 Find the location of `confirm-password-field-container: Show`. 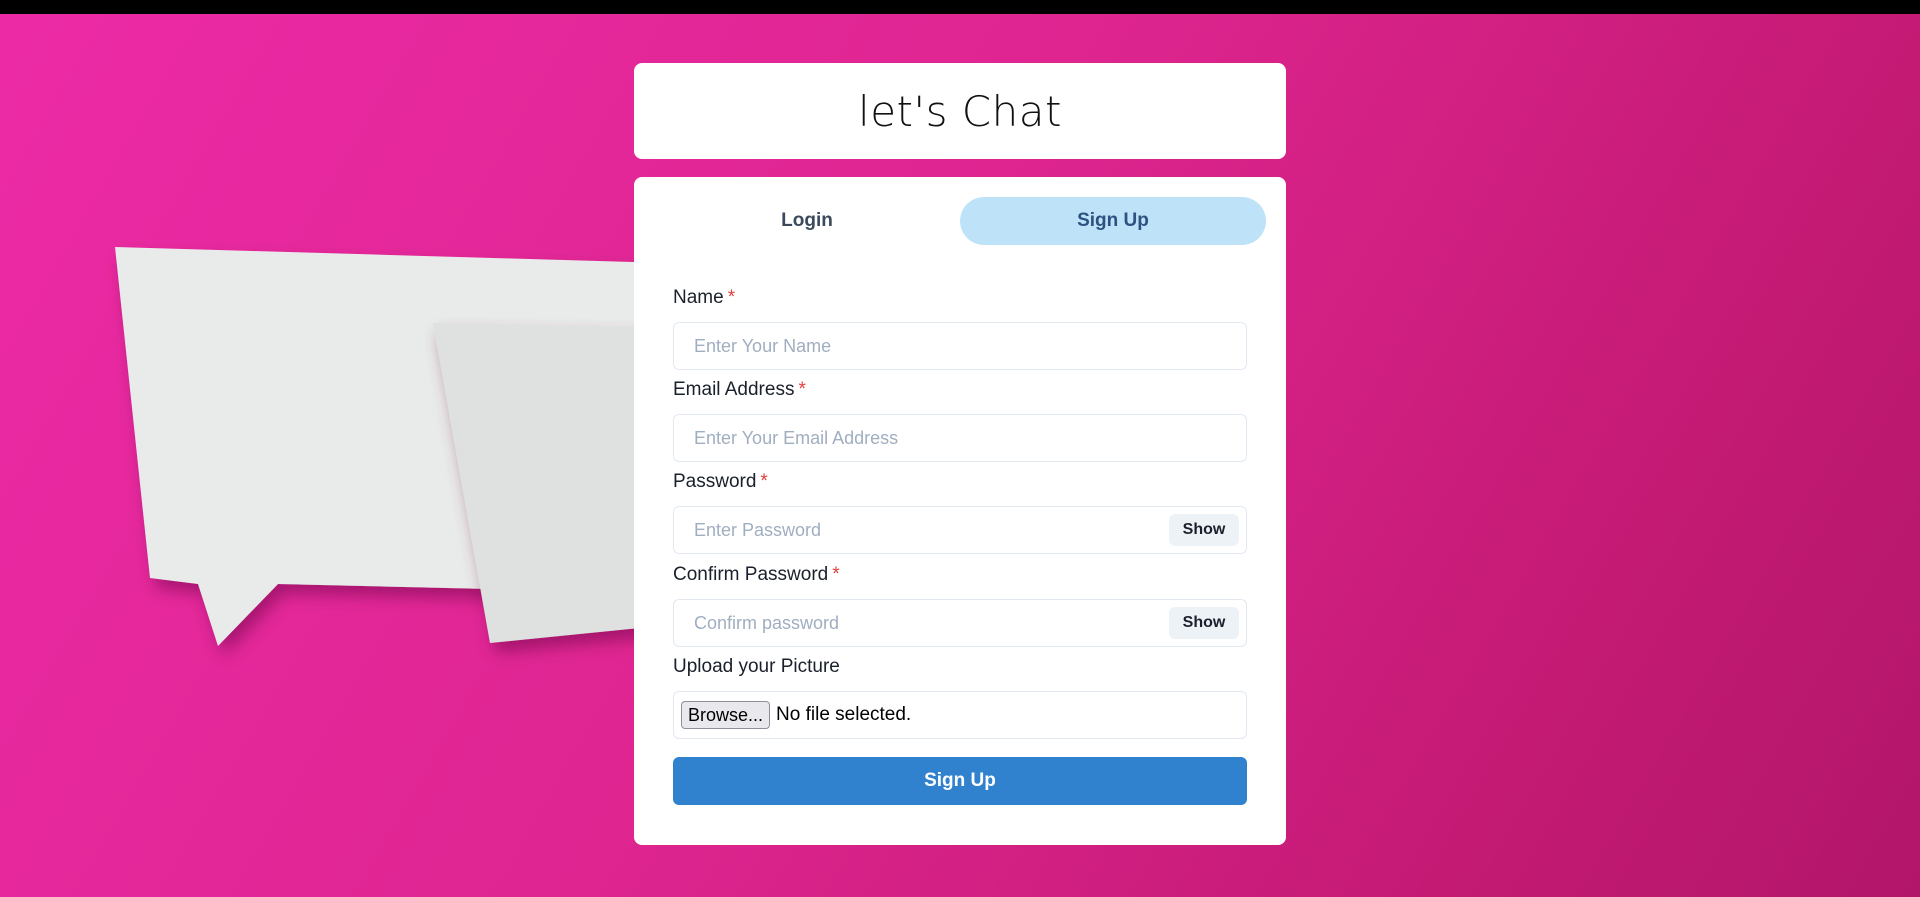

confirm-password-field-container: Show is located at coordinates (960, 623).